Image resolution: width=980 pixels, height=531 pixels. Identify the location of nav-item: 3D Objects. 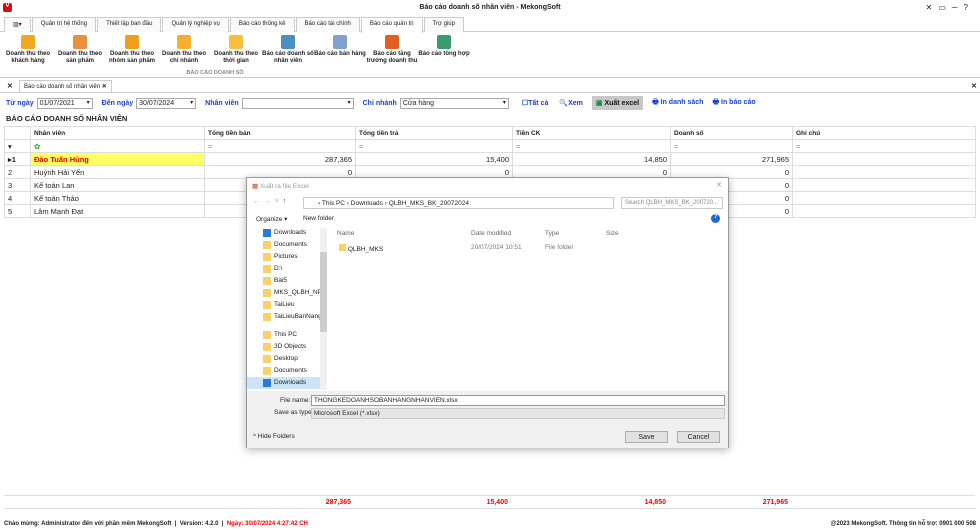
(287, 347).